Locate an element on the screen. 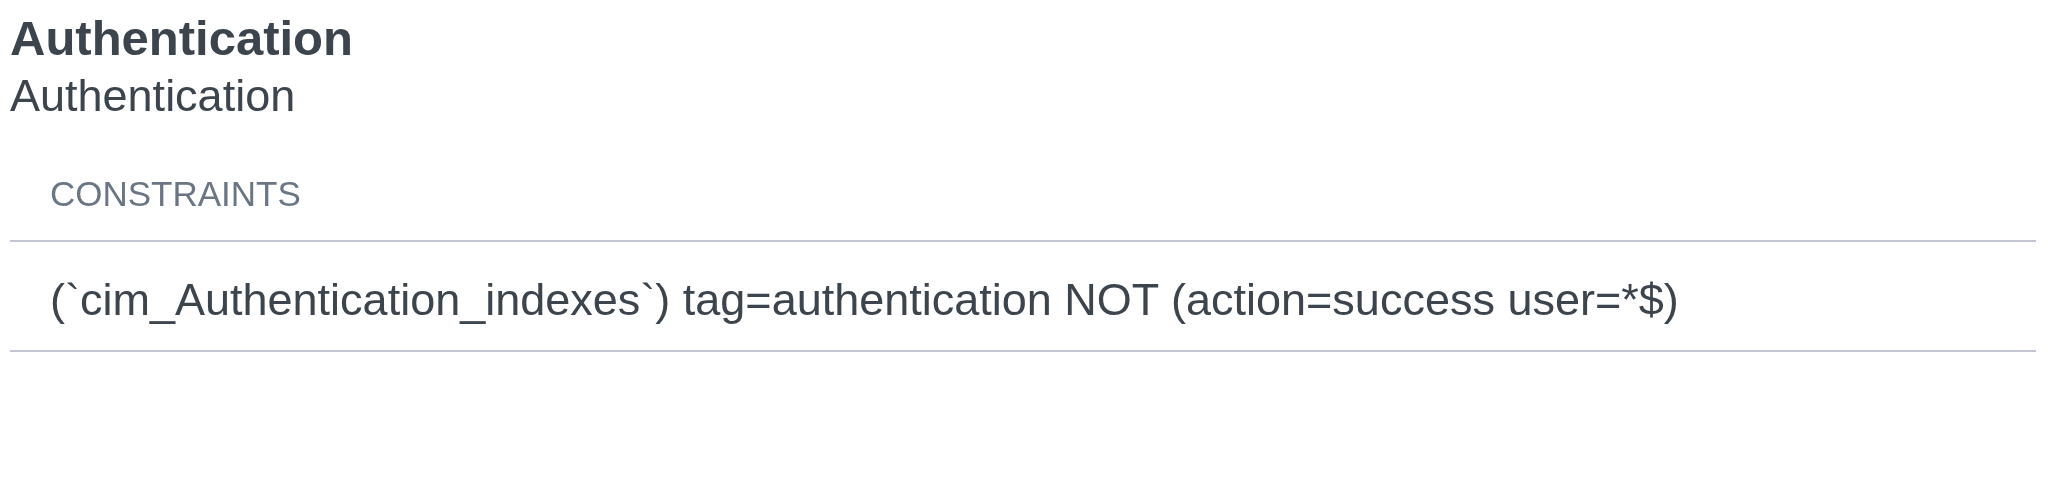 The height and width of the screenshot is (490, 2048). page-title: Authentication is located at coordinates (182, 38).